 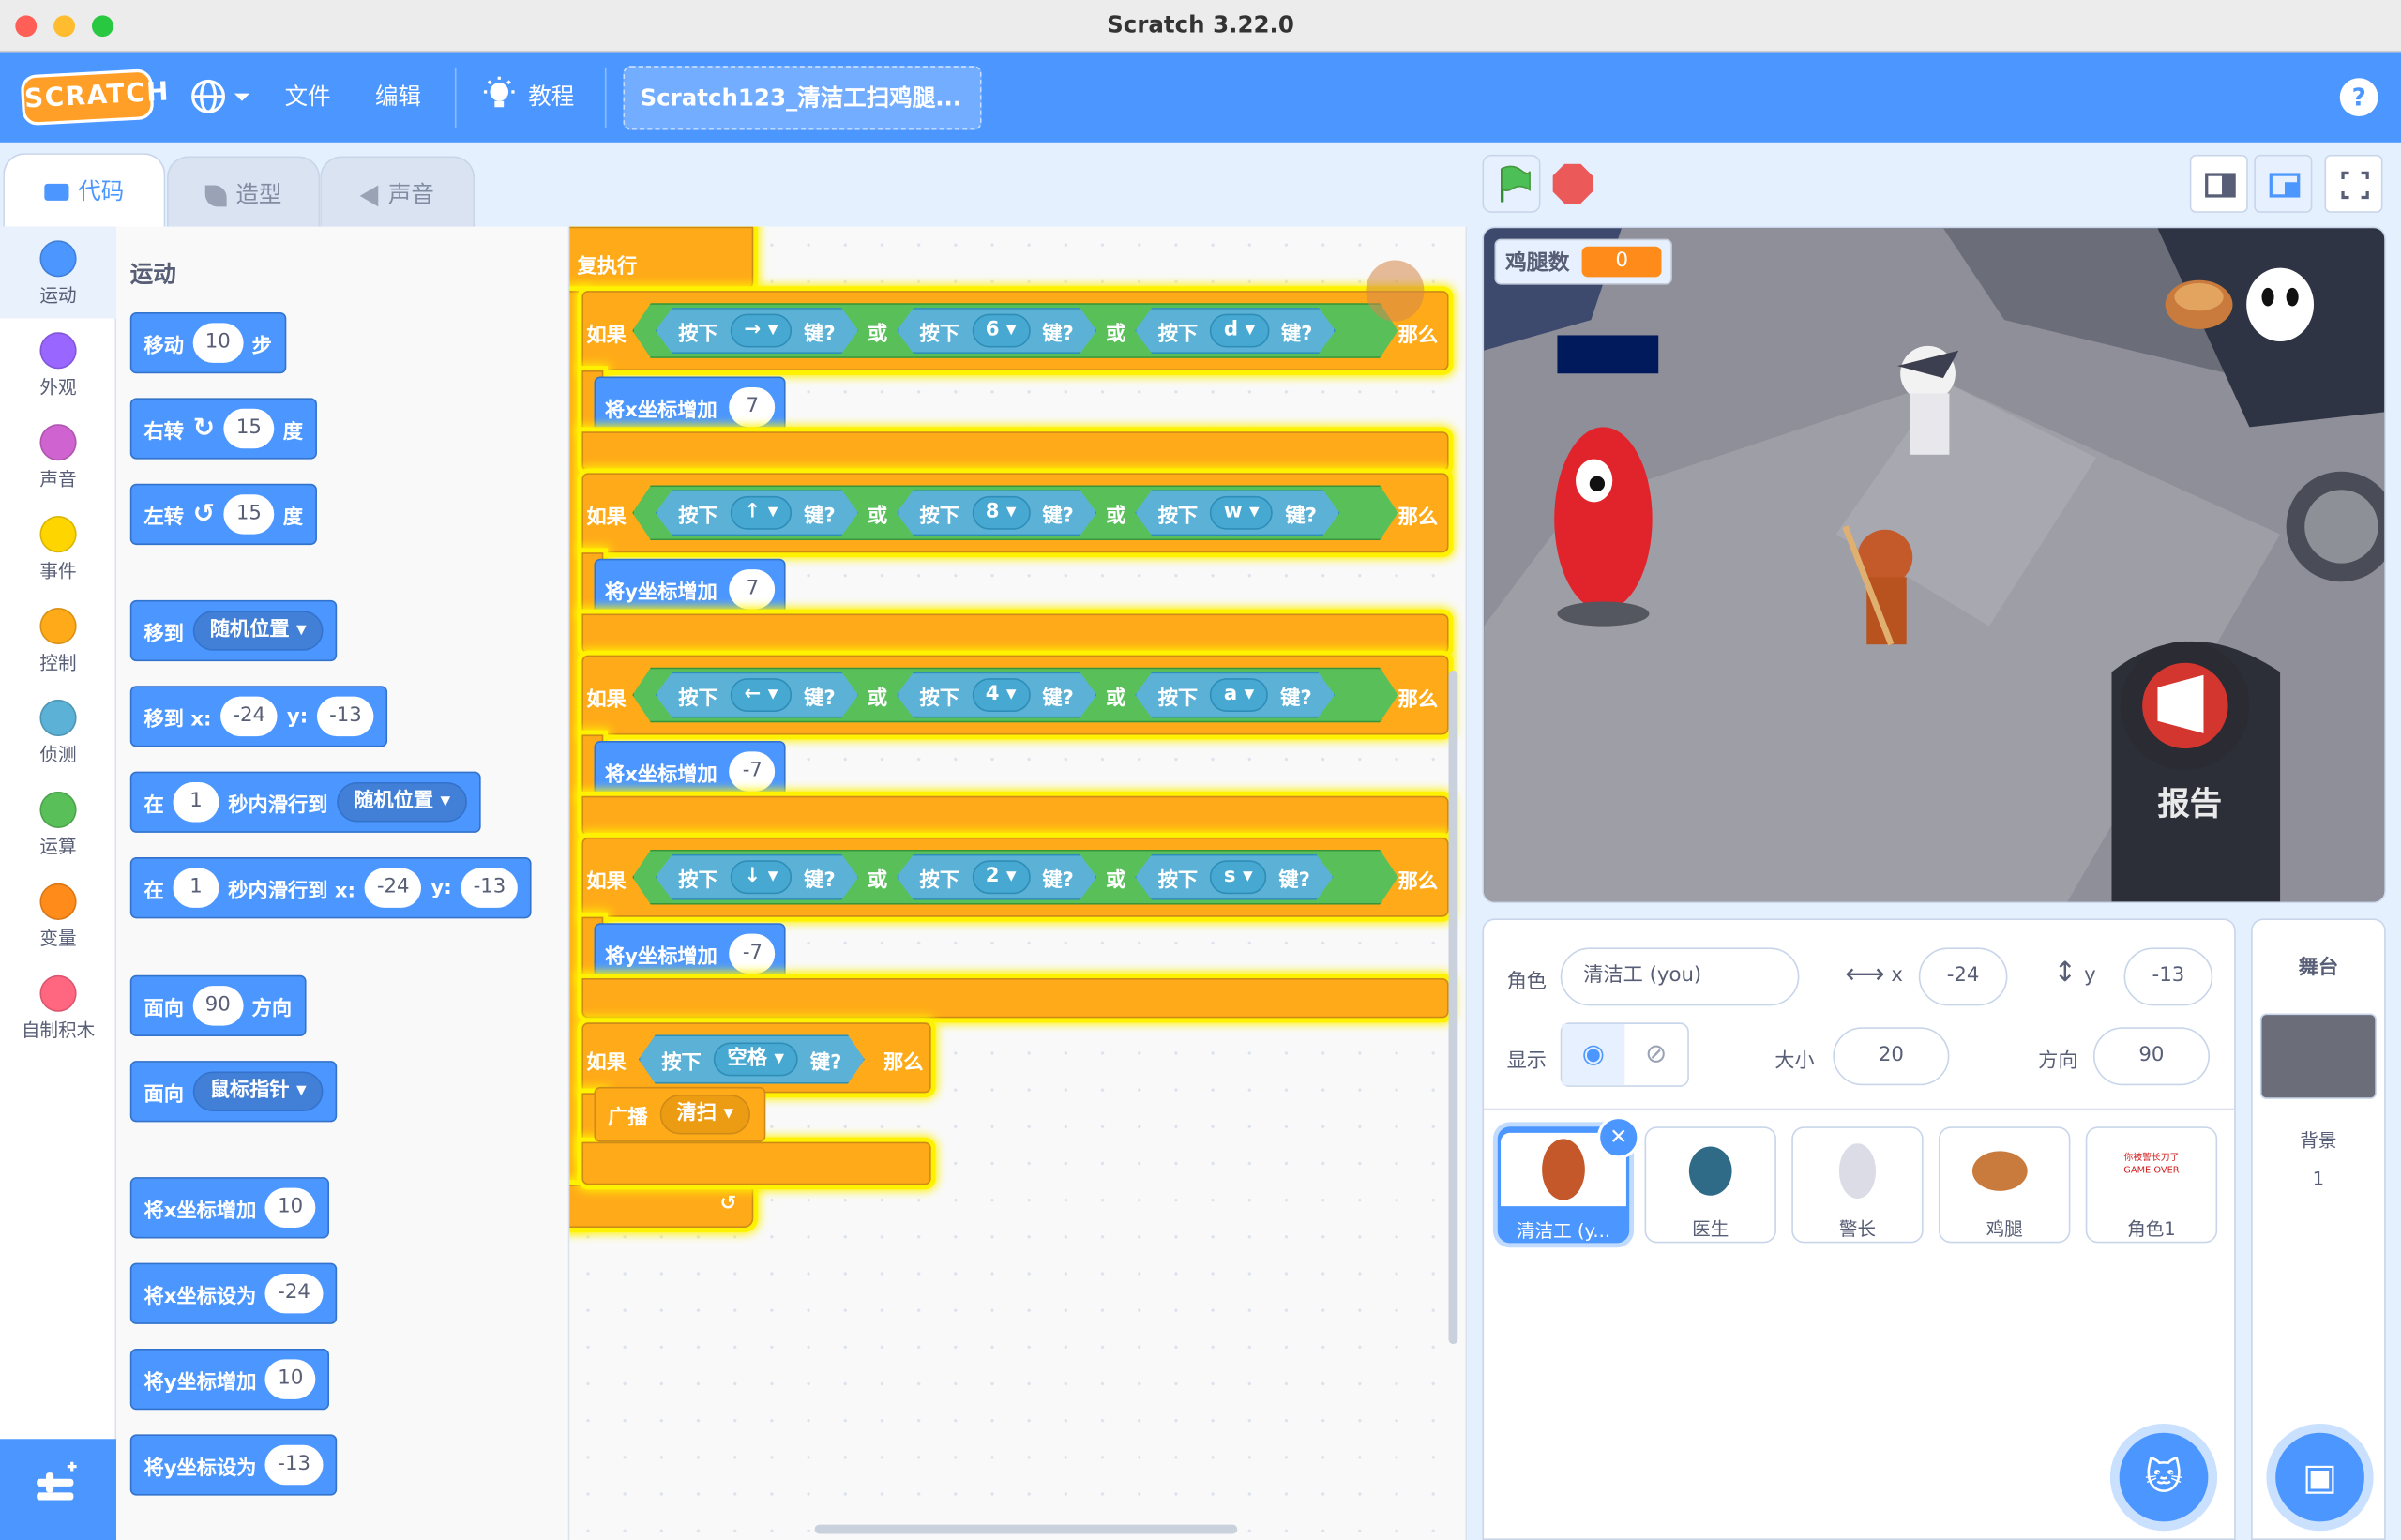 What do you see at coordinates (294, 1465) in the screenshot?
I see `value-input: -13` at bounding box center [294, 1465].